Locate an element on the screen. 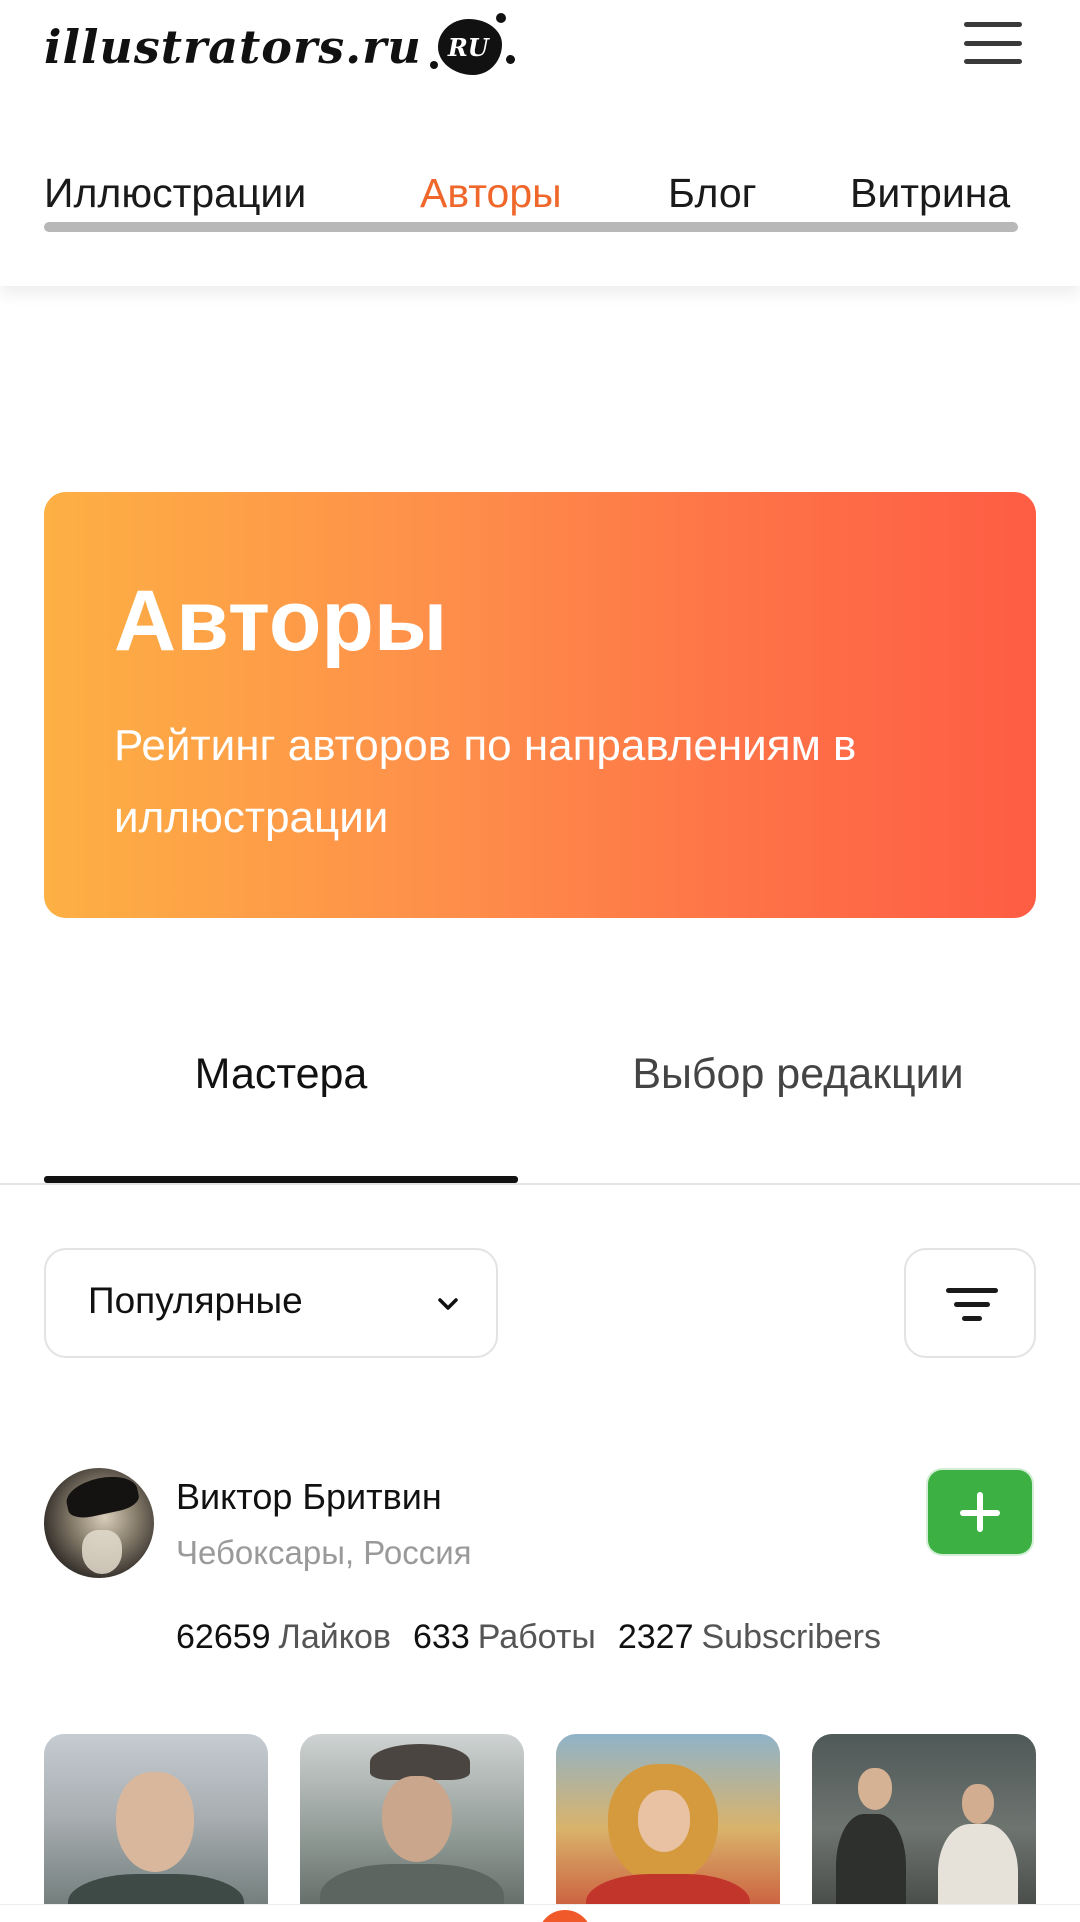 Image resolution: width=1080 pixels, height=1922 pixels. stat-likes-value: 62659 is located at coordinates (223, 1637).